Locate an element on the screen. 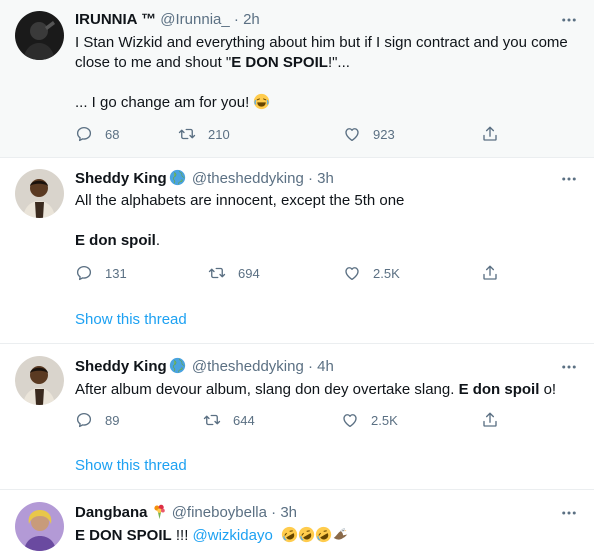 The height and width of the screenshot is (560, 594). tweet-header: Sheddy King @thesheddyking · 3h is located at coordinates (314, 179).